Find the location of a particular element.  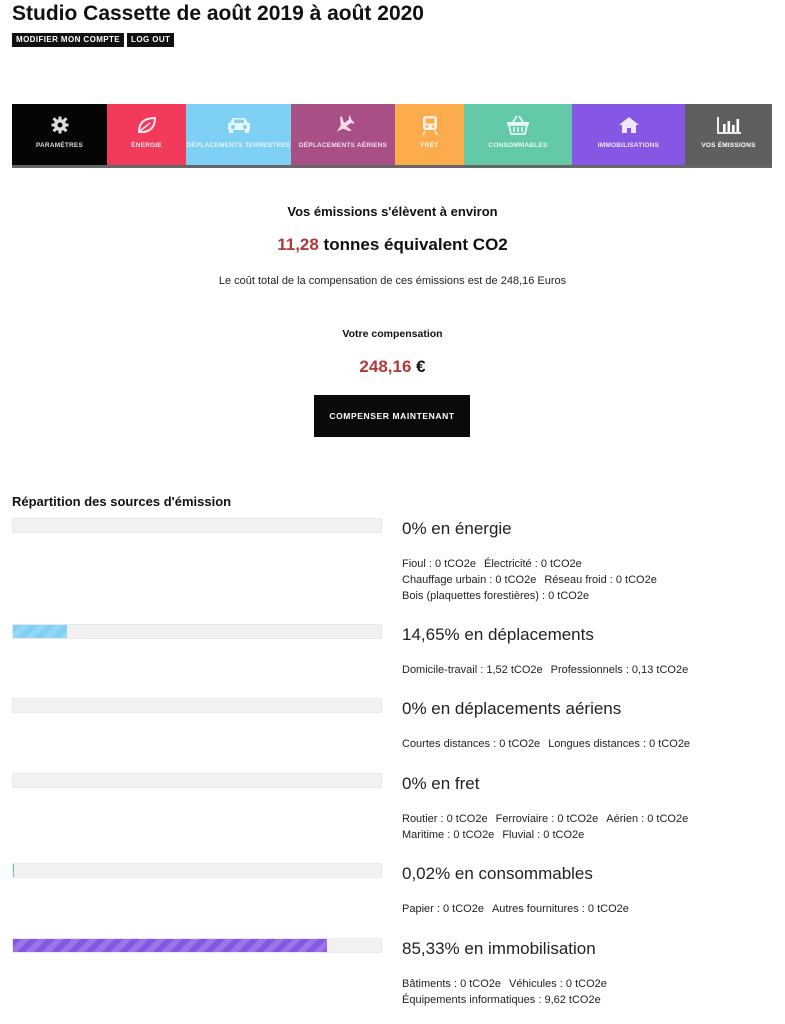

house-icon is located at coordinates (629, 125).